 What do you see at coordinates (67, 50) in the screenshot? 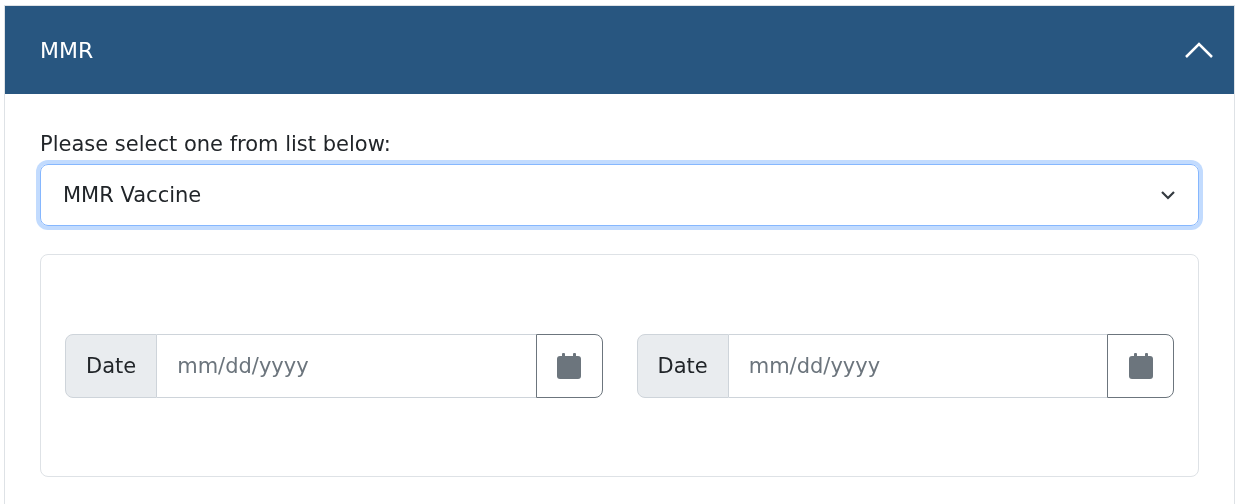
I see `panel-title: MMR` at bounding box center [67, 50].